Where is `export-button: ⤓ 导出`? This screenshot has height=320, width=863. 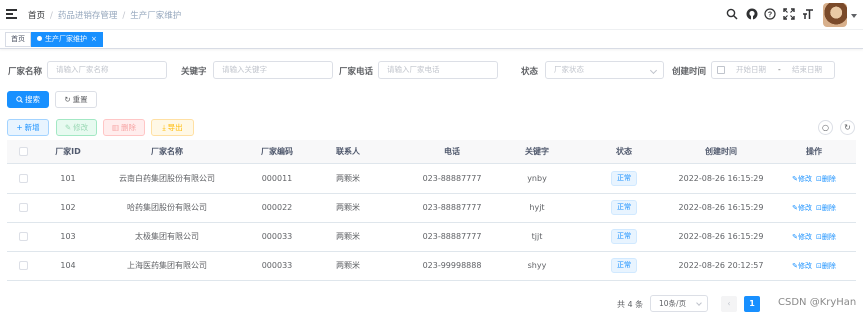
export-button: ⤓ 导出 is located at coordinates (172, 127).